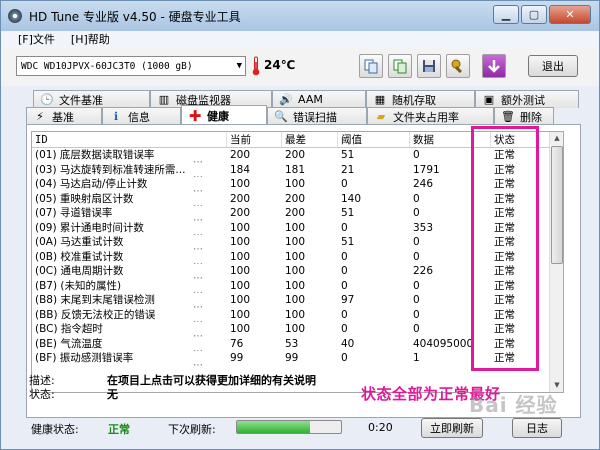 This screenshot has height=450, width=600. What do you see at coordinates (55, 429) in the screenshot?
I see `health-status-label: 健康状态:` at bounding box center [55, 429].